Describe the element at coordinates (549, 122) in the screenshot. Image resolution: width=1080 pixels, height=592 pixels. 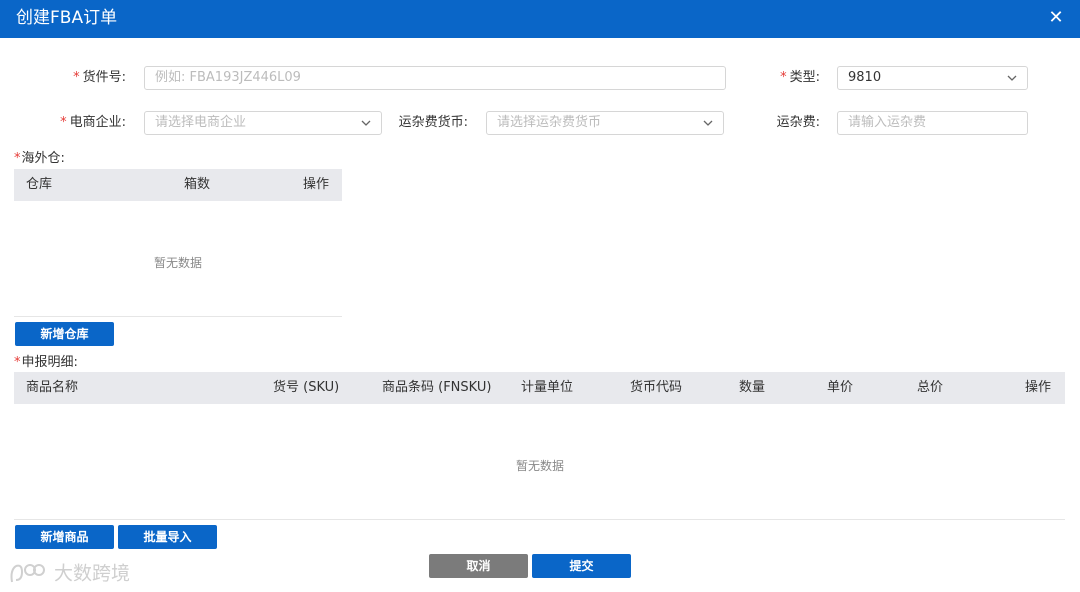
I see `freight-currency-placeholder: 请选择运杂费货币` at that location.